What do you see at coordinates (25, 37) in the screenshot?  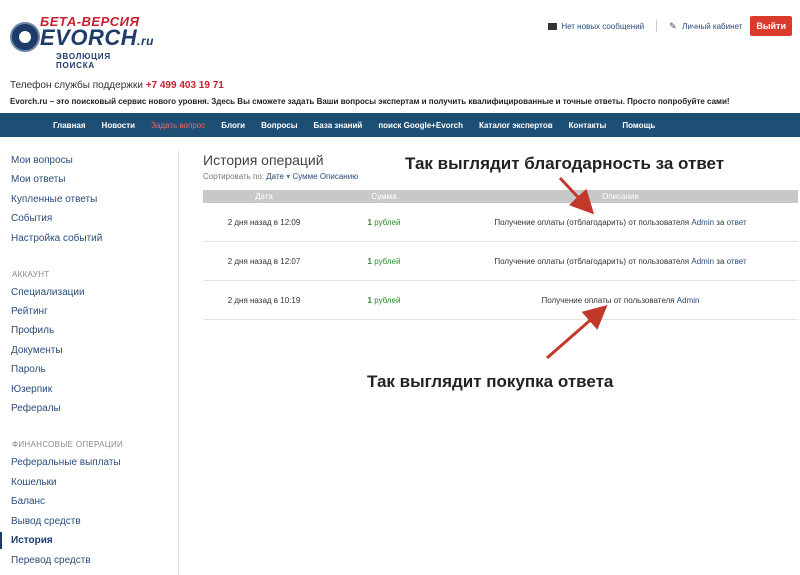 I see `logo-mark-icon` at bounding box center [25, 37].